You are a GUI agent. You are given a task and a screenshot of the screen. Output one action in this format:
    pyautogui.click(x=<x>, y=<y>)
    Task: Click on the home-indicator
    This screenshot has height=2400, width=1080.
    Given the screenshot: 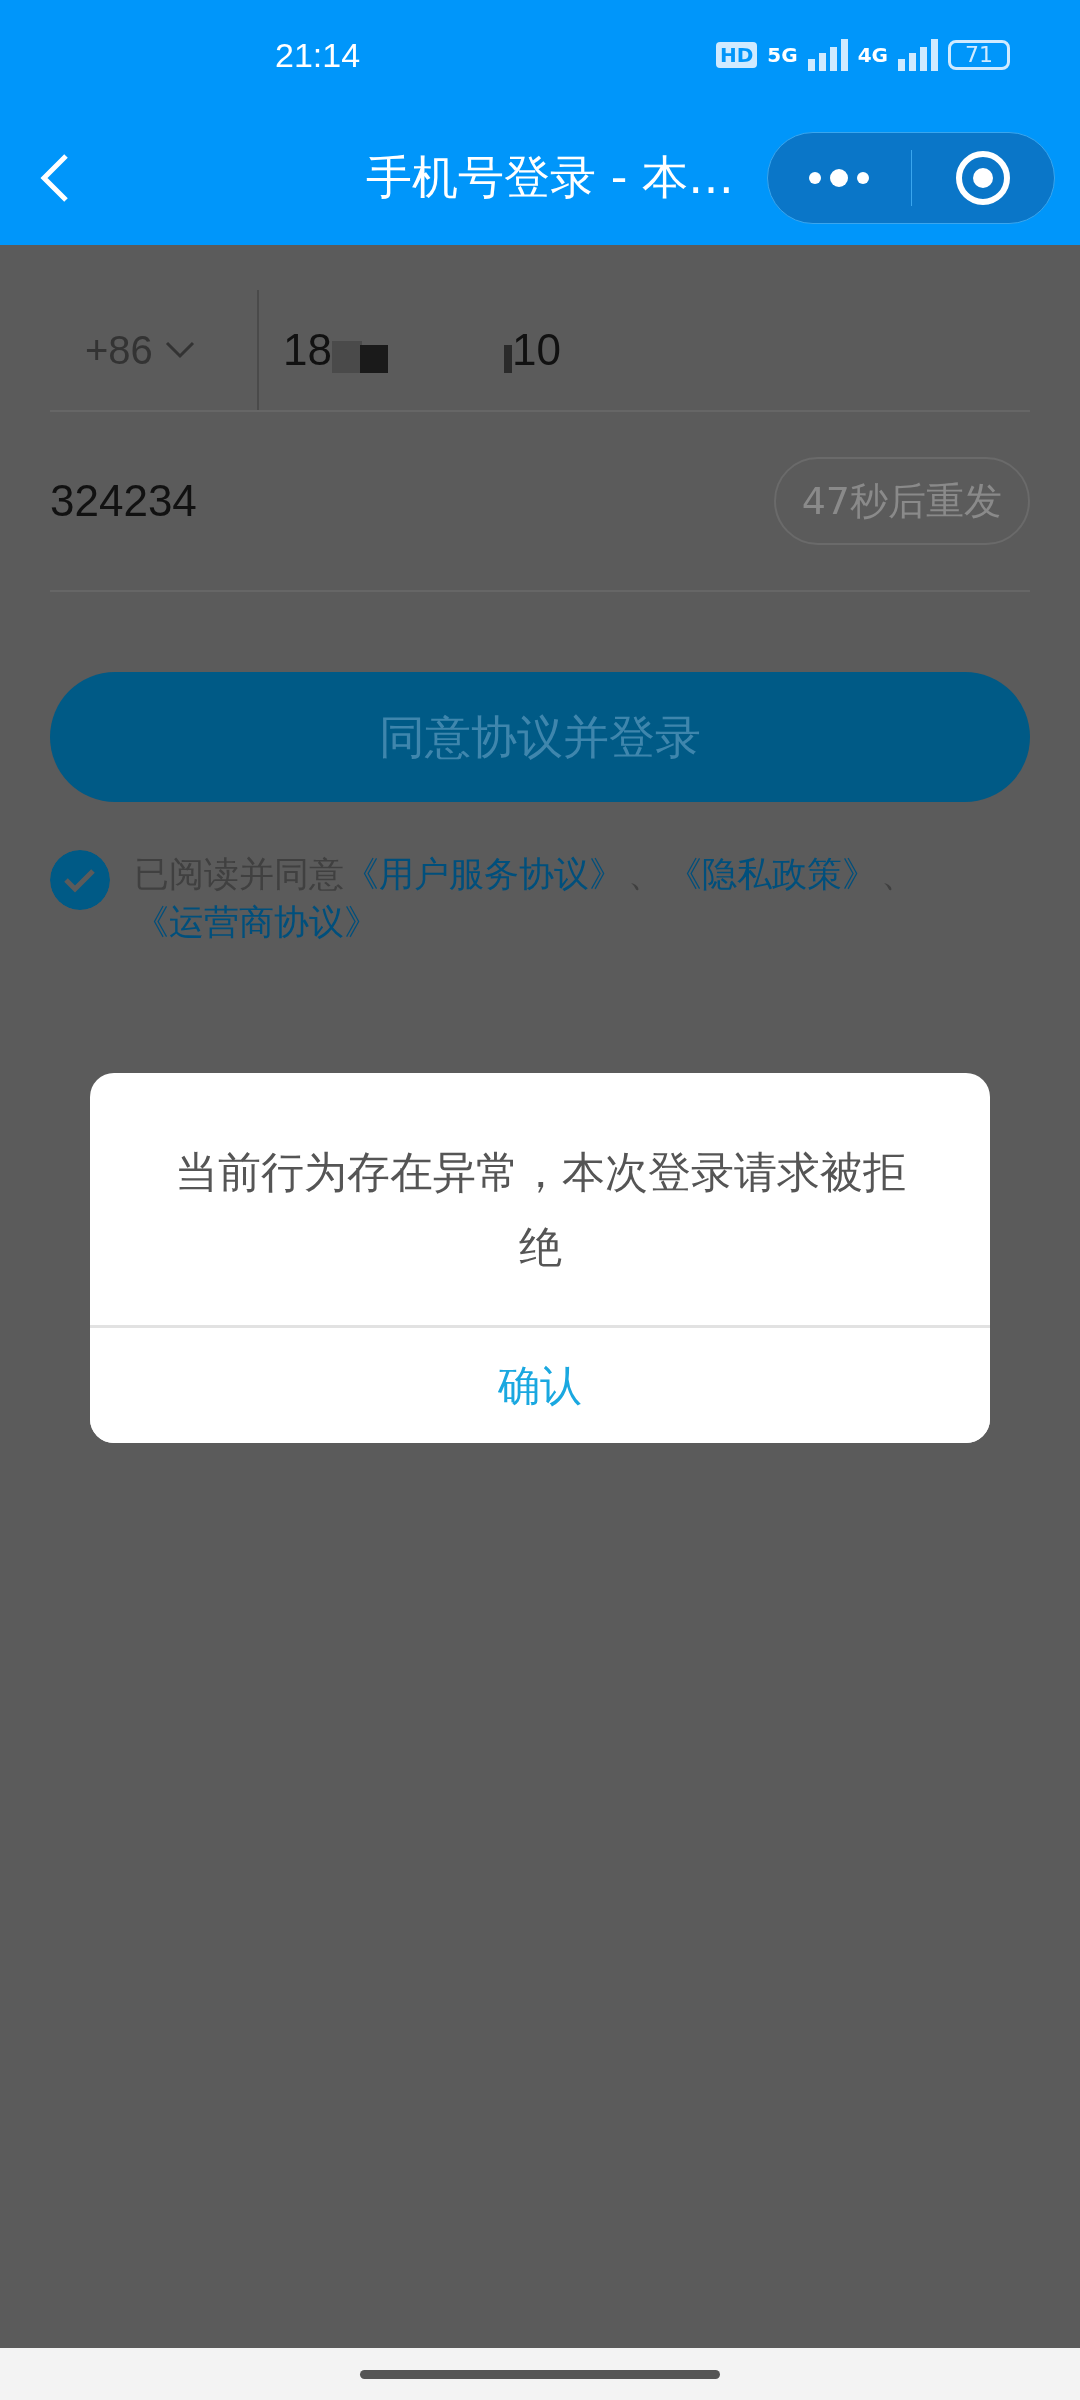 What is the action you would take?
    pyautogui.click(x=540, y=2374)
    